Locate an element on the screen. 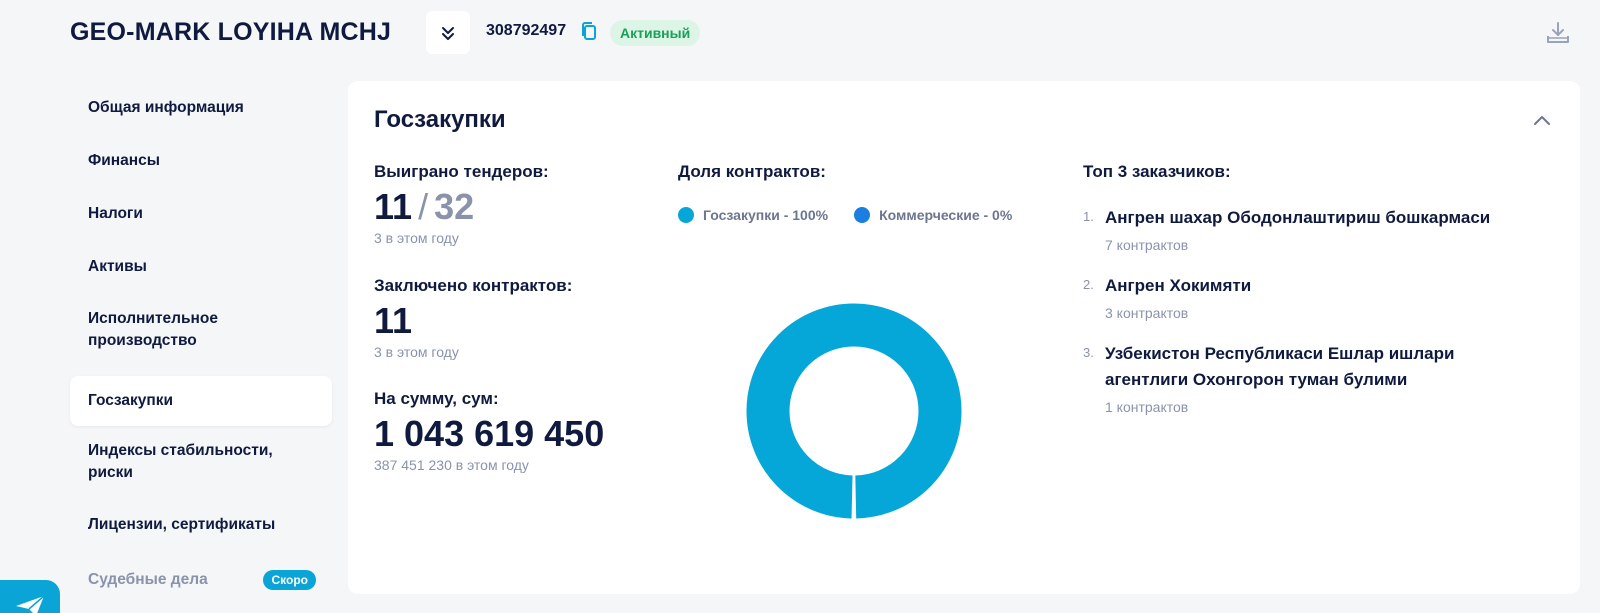 The width and height of the screenshot is (1600, 613). card-title: Госзакупки is located at coordinates (440, 119).